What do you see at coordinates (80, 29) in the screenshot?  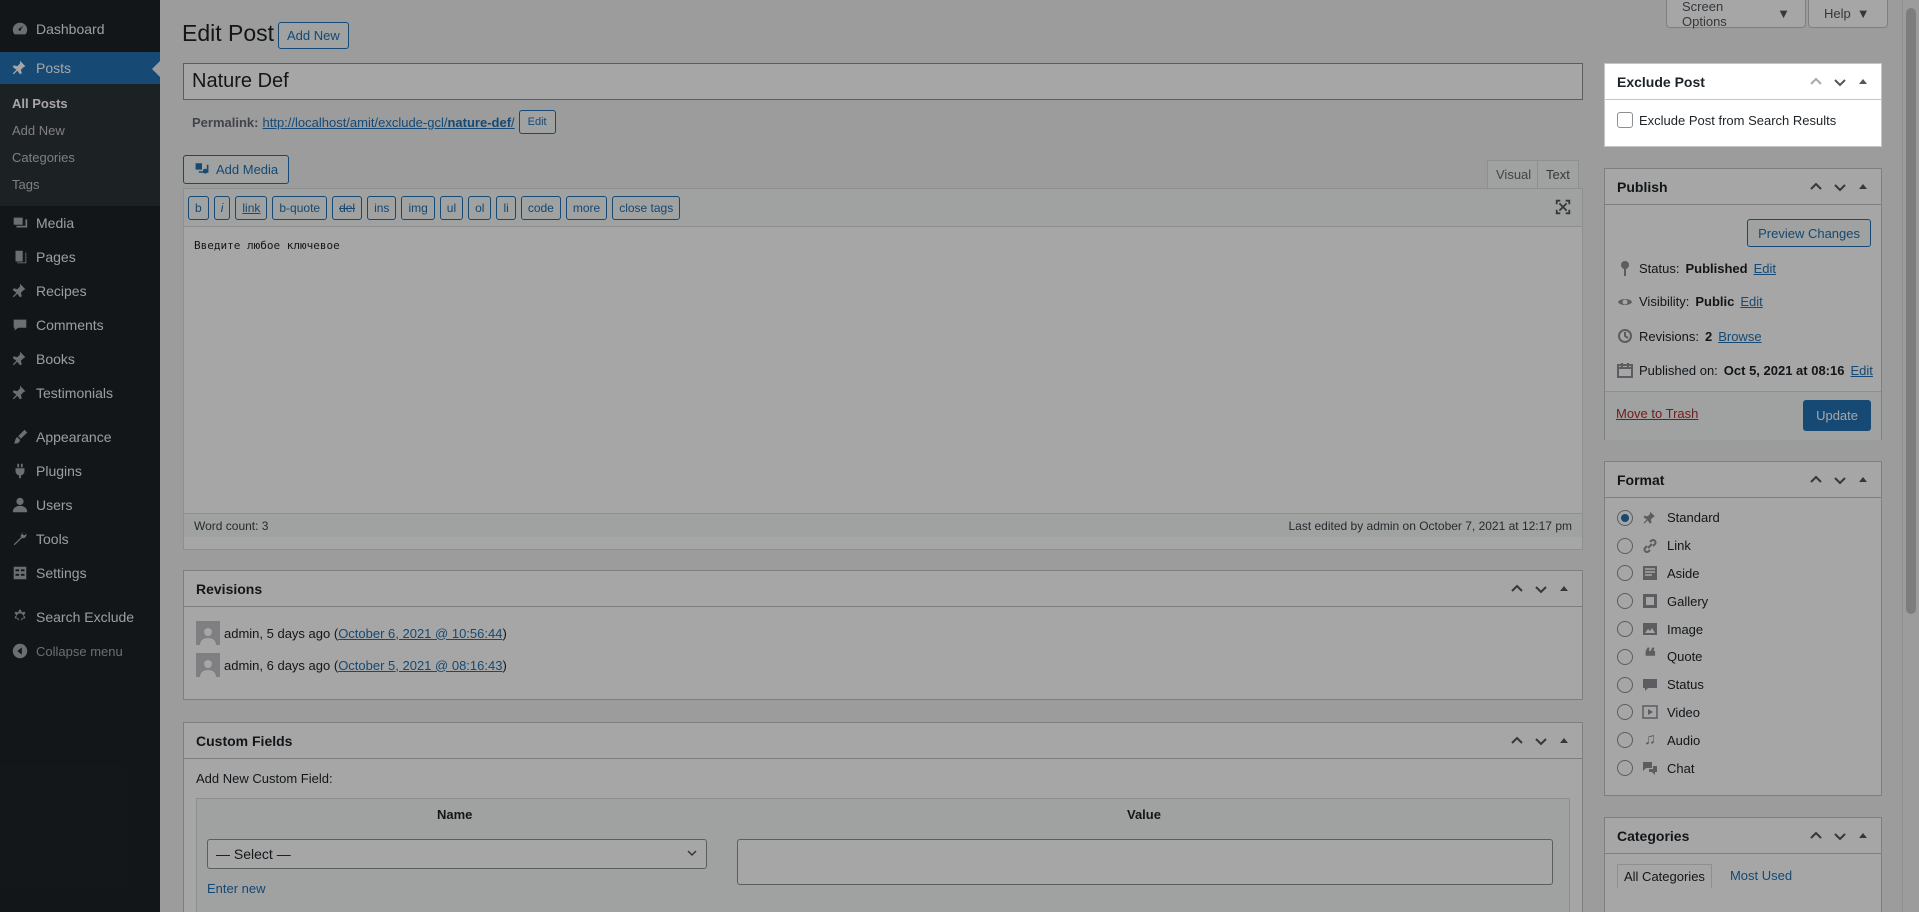 I see `menu-dashboard: Dashboard` at bounding box center [80, 29].